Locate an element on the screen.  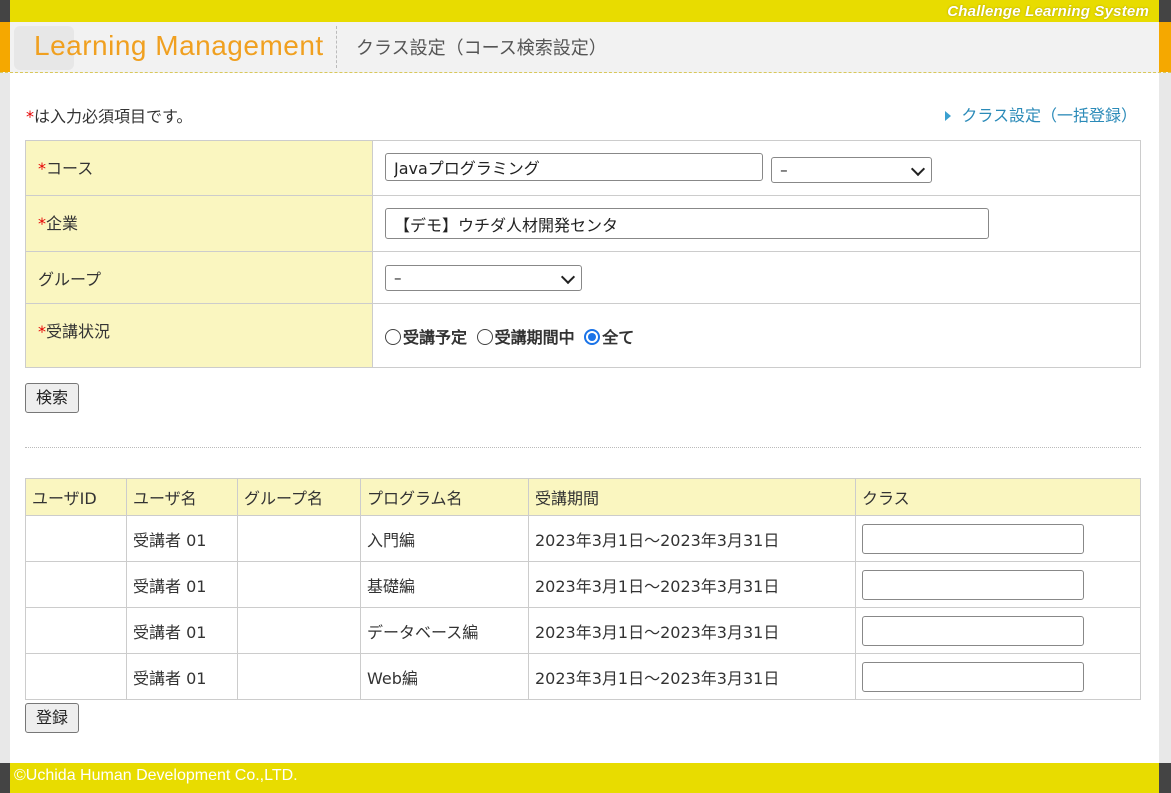
system-name: Challenge Learning System is located at coordinates (1048, 11).